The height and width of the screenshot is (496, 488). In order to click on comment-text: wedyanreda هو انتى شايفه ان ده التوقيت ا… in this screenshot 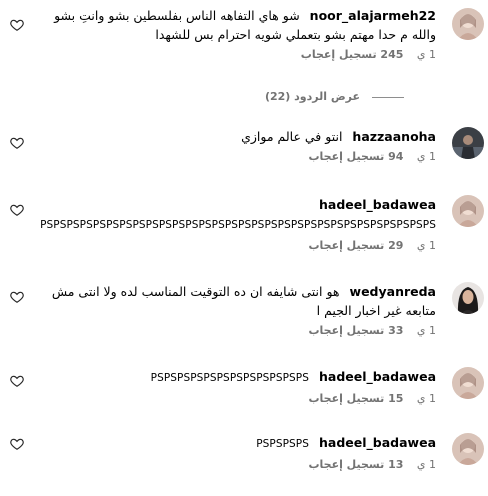, I will do `click(233, 301)`.